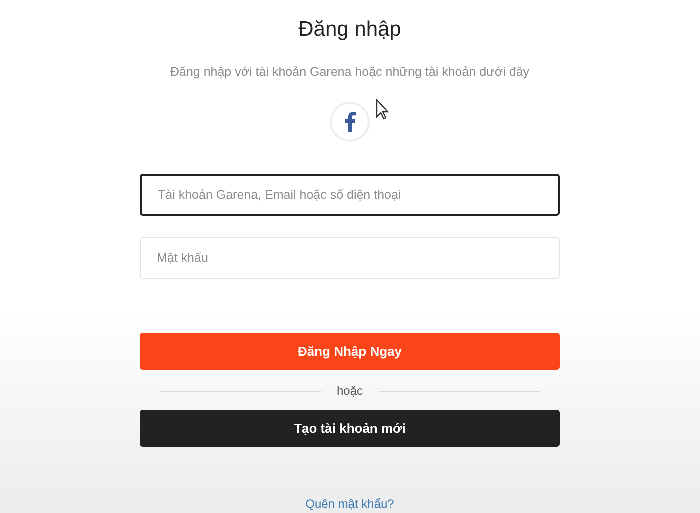  I want to click on facebook-button, so click(350, 122).